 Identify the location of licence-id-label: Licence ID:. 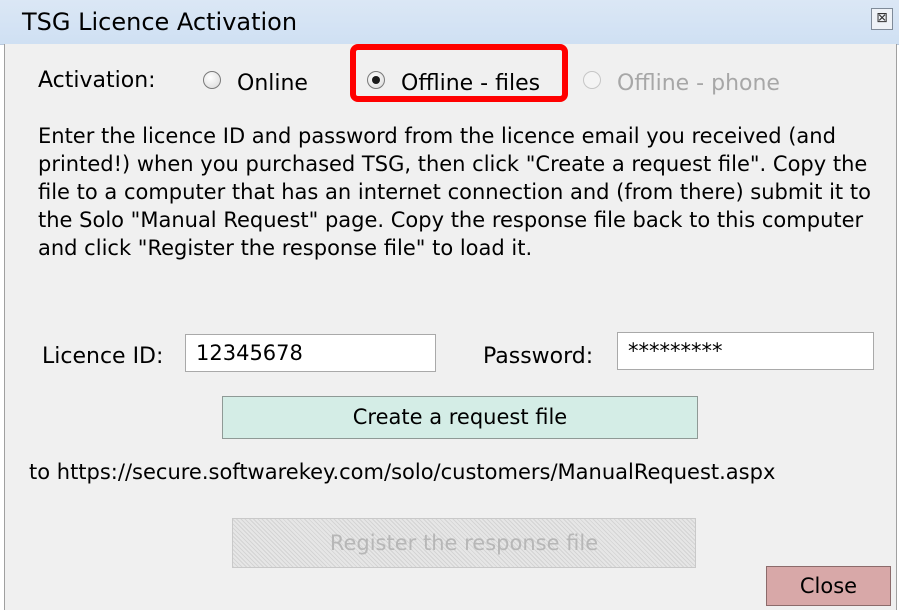
(103, 356).